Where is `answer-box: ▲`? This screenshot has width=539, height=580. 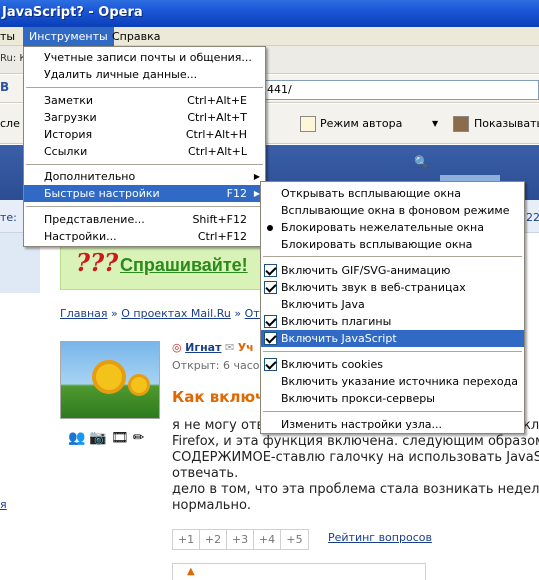
answer-box: ▲ is located at coordinates (299, 571).